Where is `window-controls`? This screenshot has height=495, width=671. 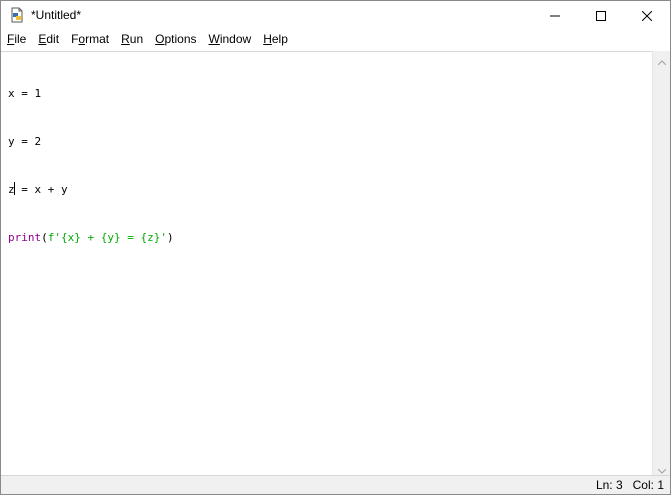 window-controls is located at coordinates (601, 15).